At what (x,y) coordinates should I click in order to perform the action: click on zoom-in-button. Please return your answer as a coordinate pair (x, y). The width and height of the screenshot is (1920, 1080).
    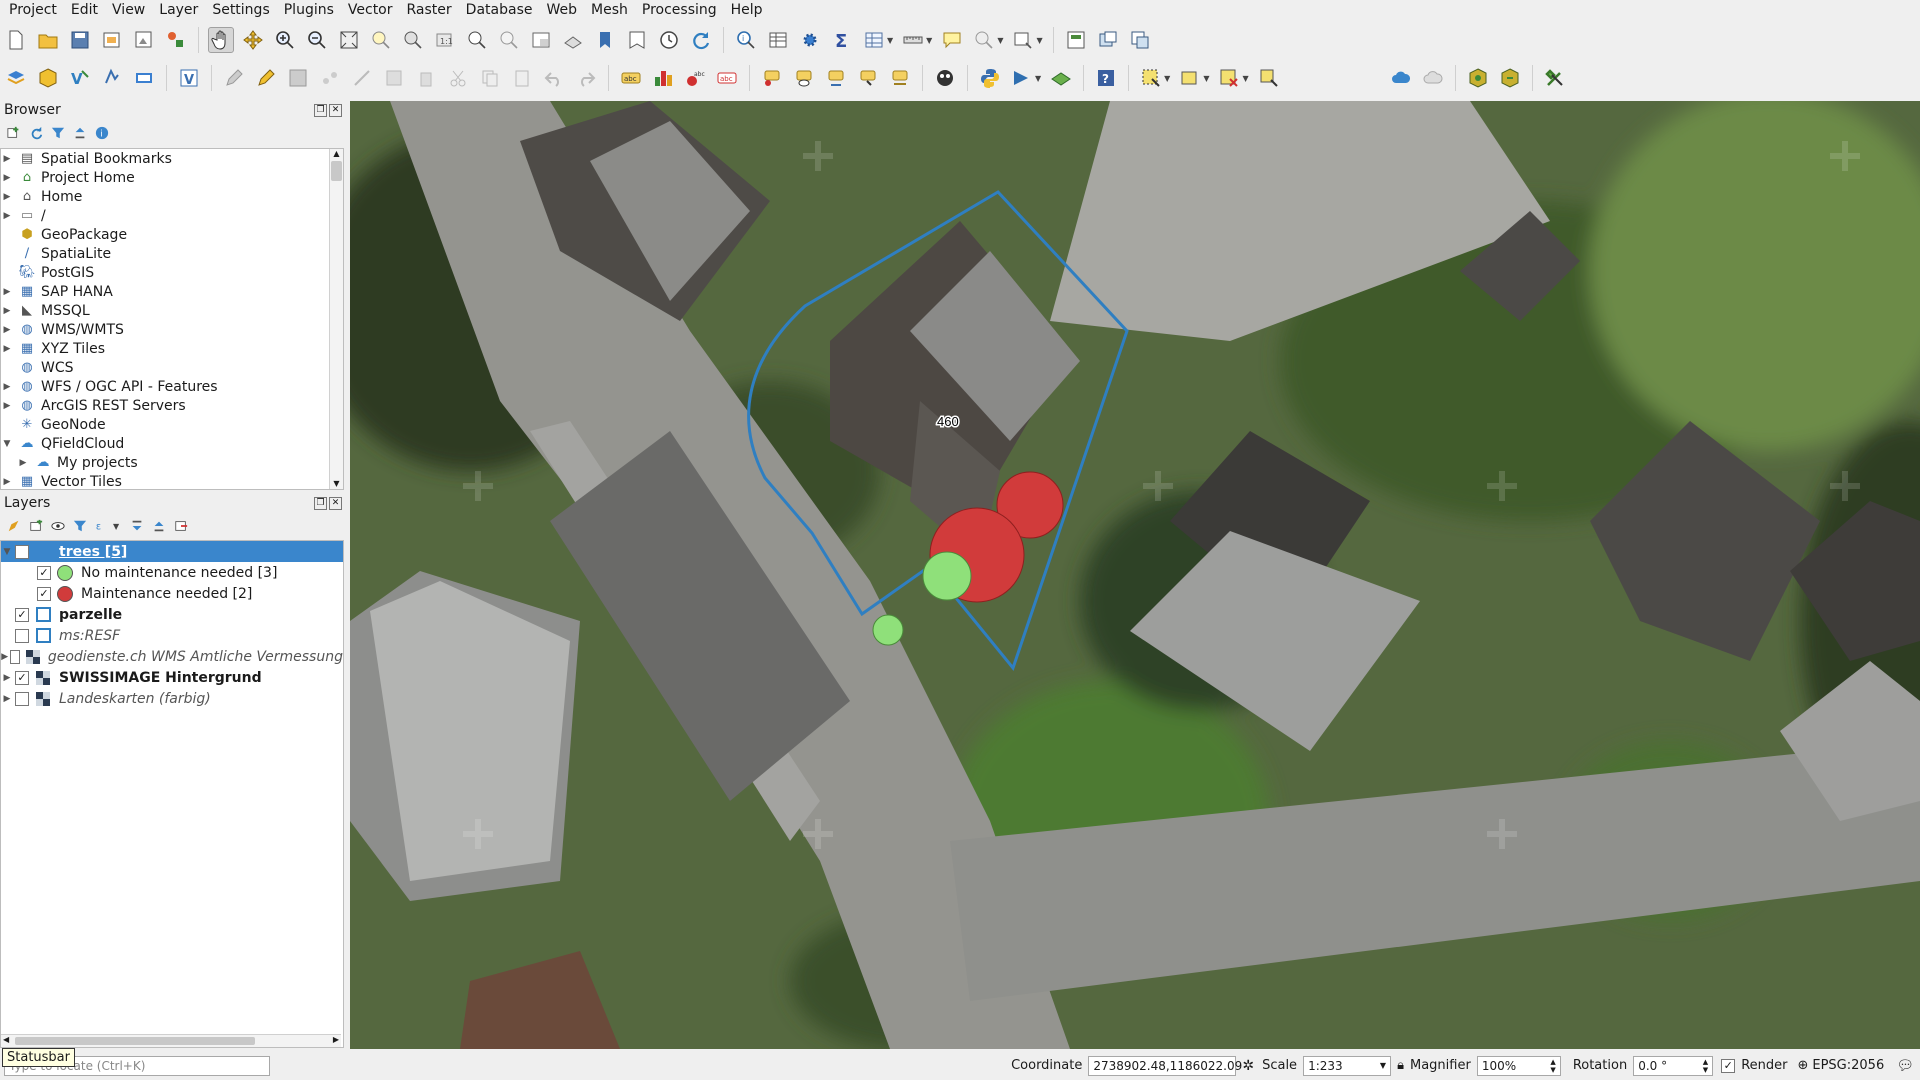
    Looking at the image, I should click on (285, 40).